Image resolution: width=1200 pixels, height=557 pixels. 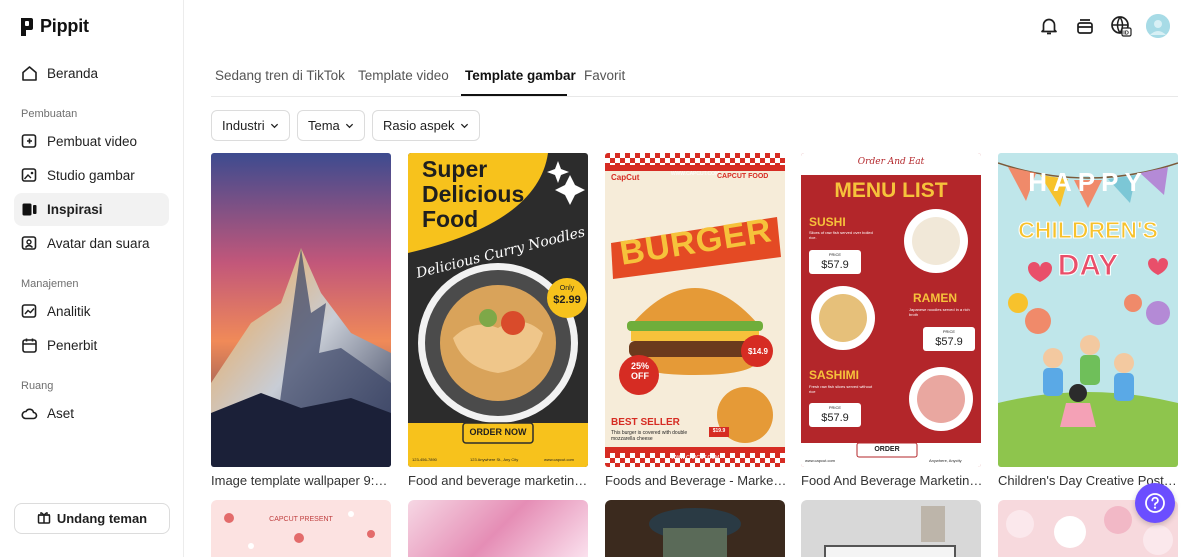 I want to click on invite-friends-button: Undang teman, so click(x=92, y=518).